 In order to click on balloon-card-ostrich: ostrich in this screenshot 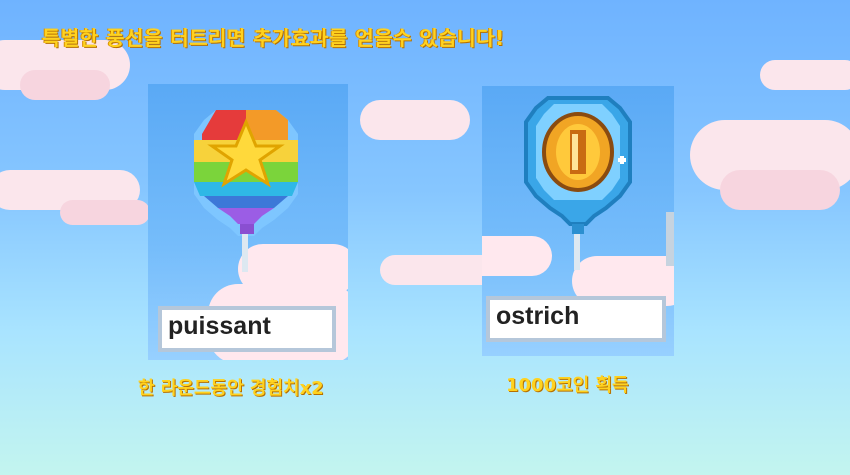, I will do `click(578, 221)`.